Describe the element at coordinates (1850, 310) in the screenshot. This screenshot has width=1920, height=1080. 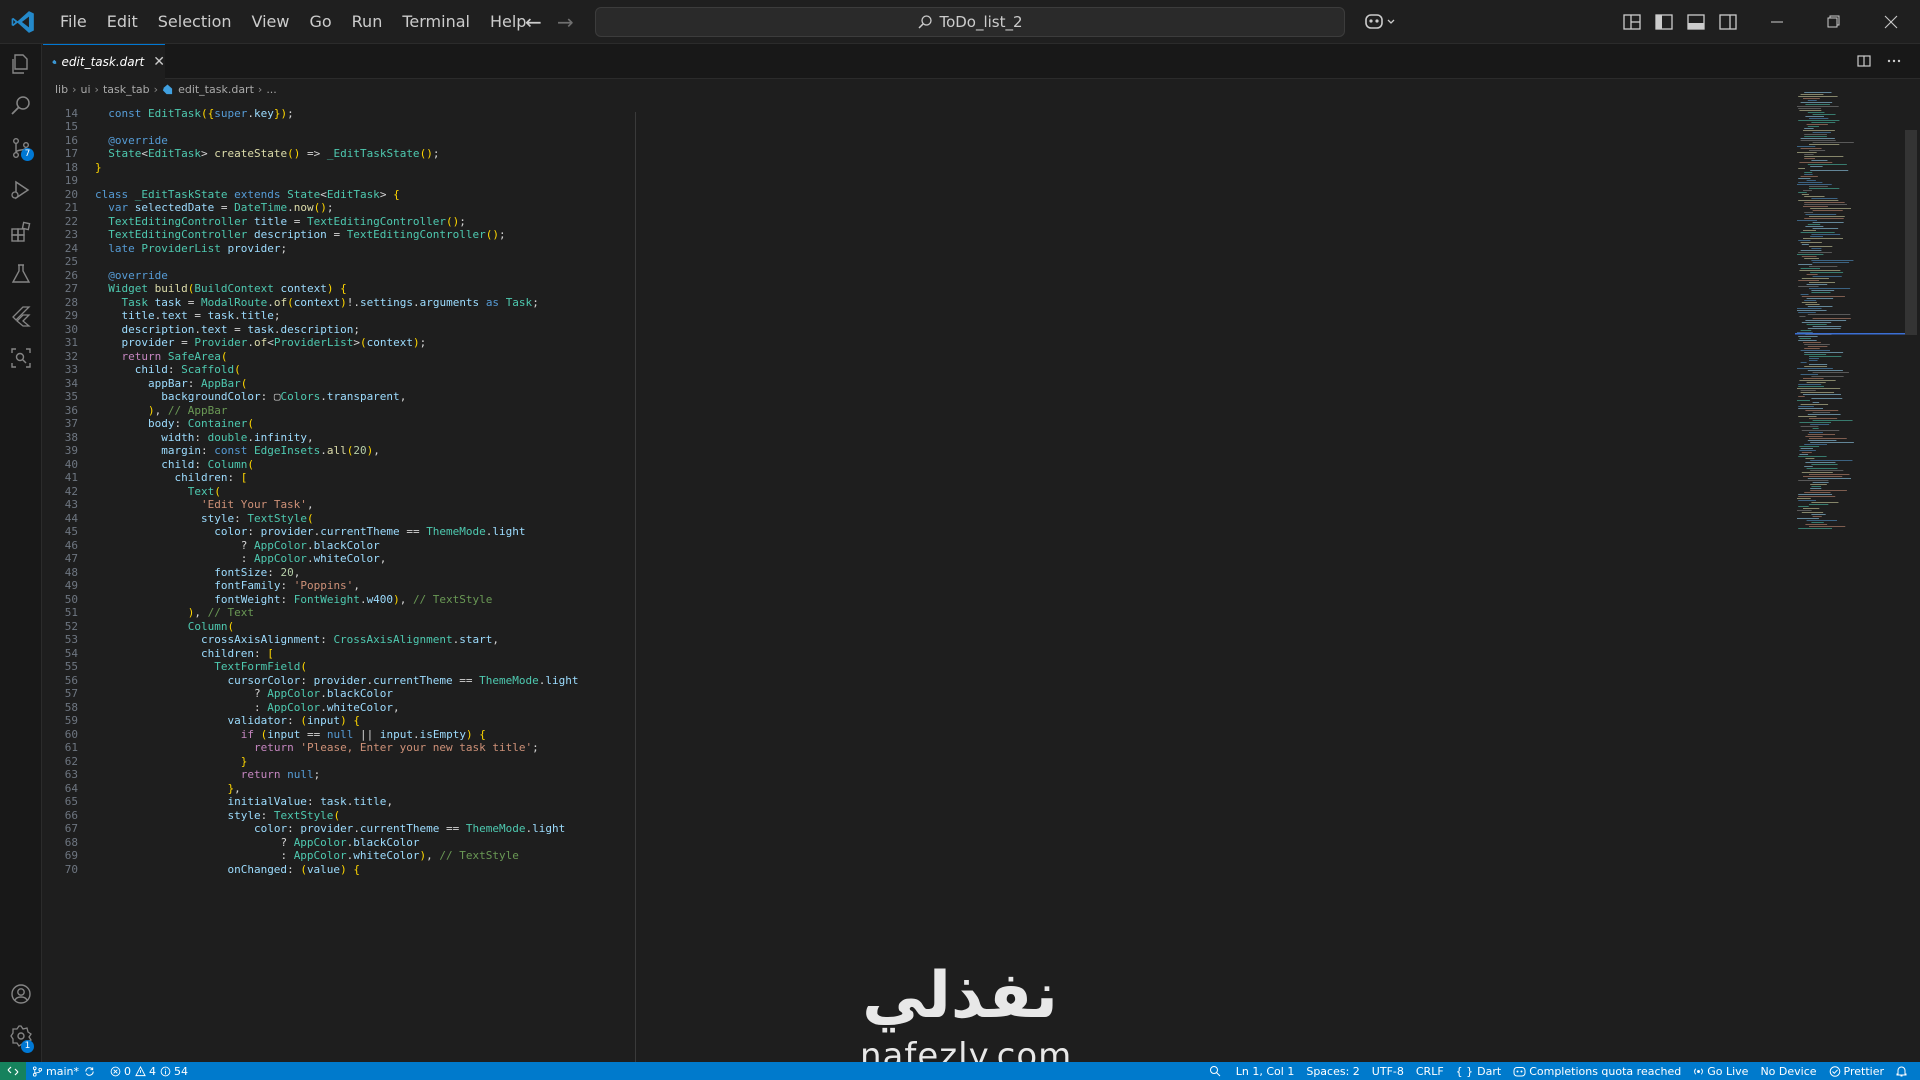
I see `minimap` at that location.